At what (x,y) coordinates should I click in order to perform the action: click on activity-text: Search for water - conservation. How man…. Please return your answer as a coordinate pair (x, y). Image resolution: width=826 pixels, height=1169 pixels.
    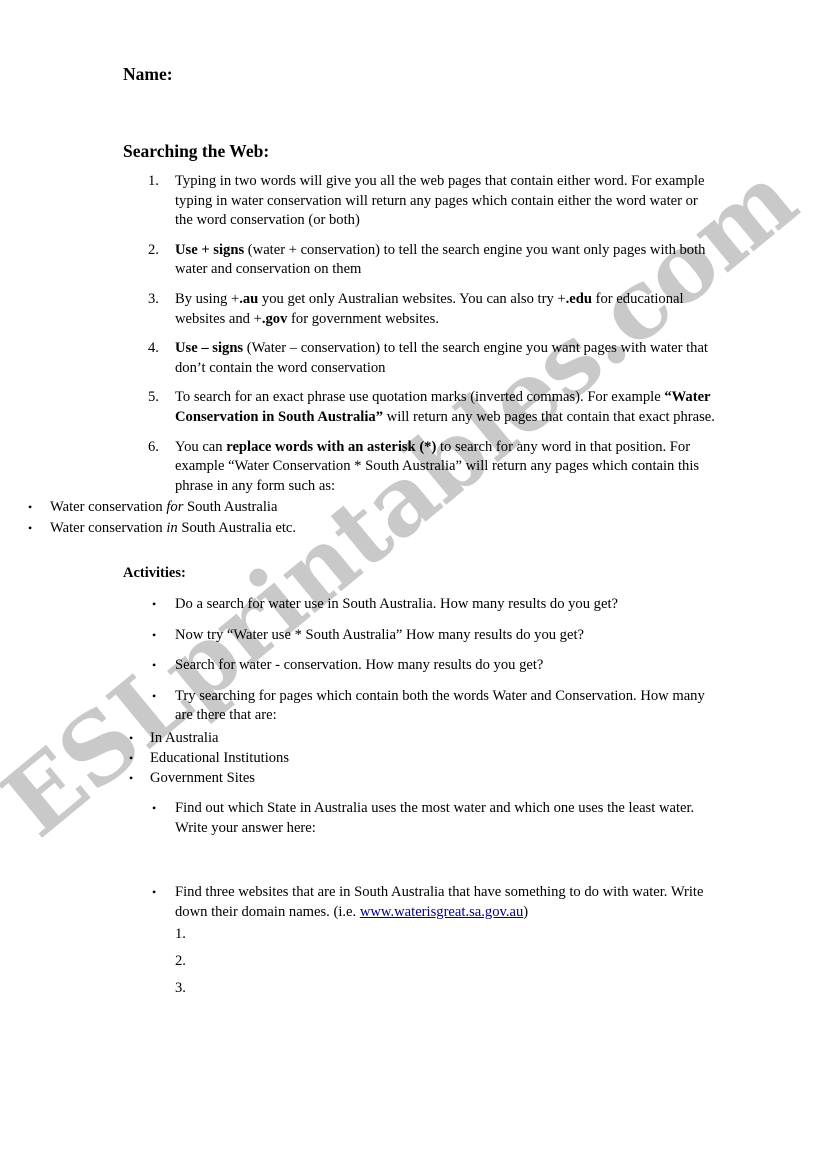
    Looking at the image, I should click on (445, 666).